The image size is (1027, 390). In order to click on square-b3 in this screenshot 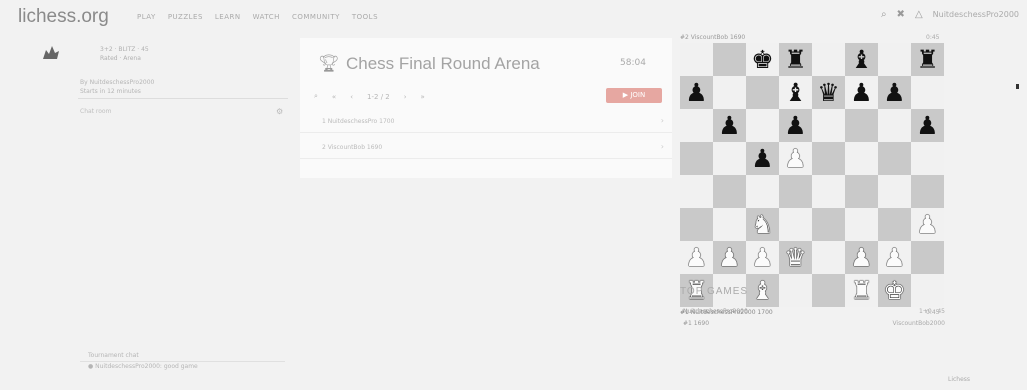, I will do `click(729, 224)`.